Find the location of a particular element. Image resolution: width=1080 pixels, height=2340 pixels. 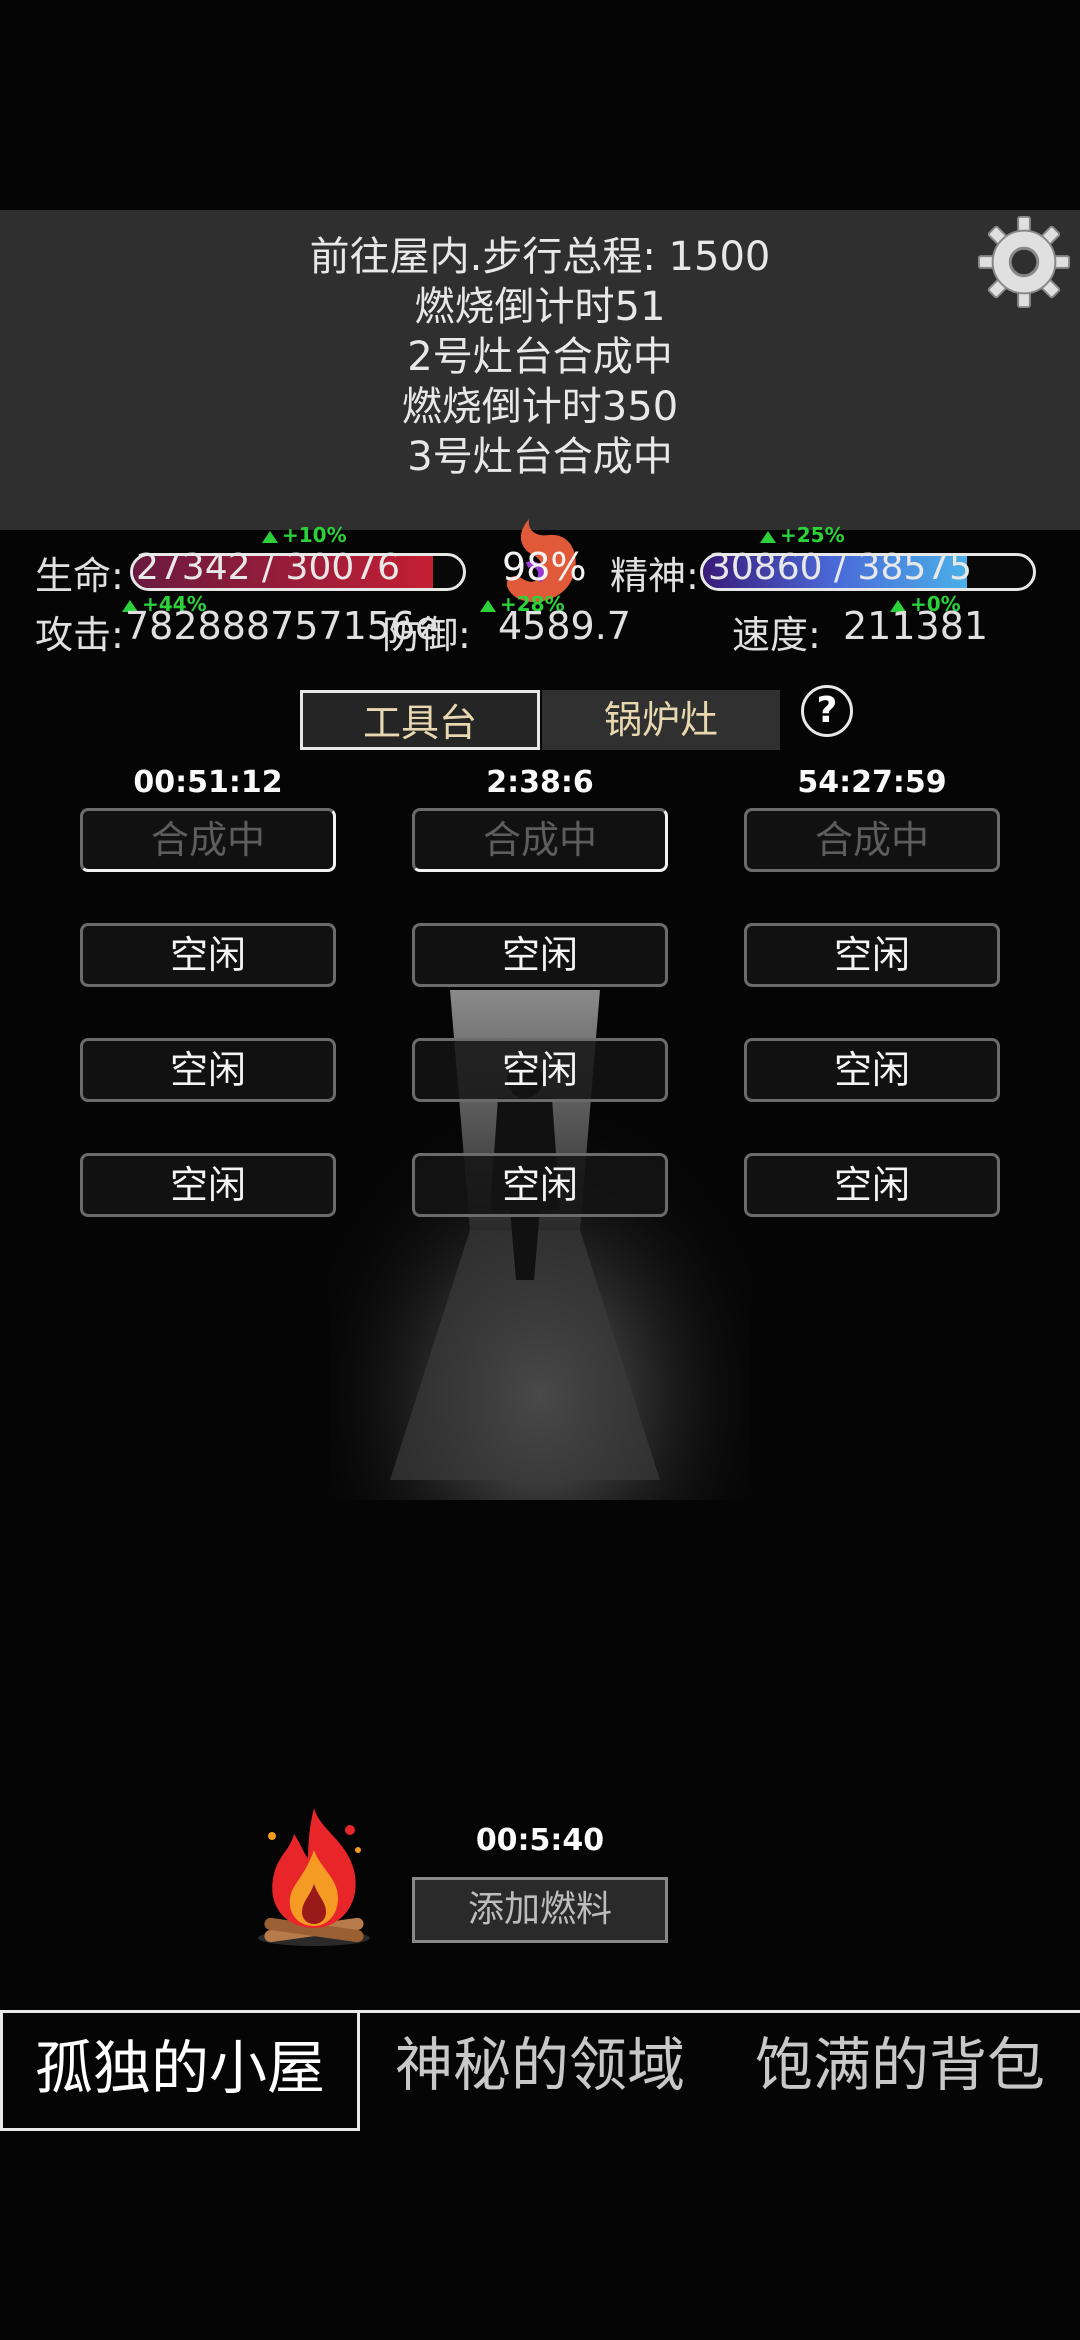

tab-boiler: 锅炉灶 is located at coordinates (661, 720).